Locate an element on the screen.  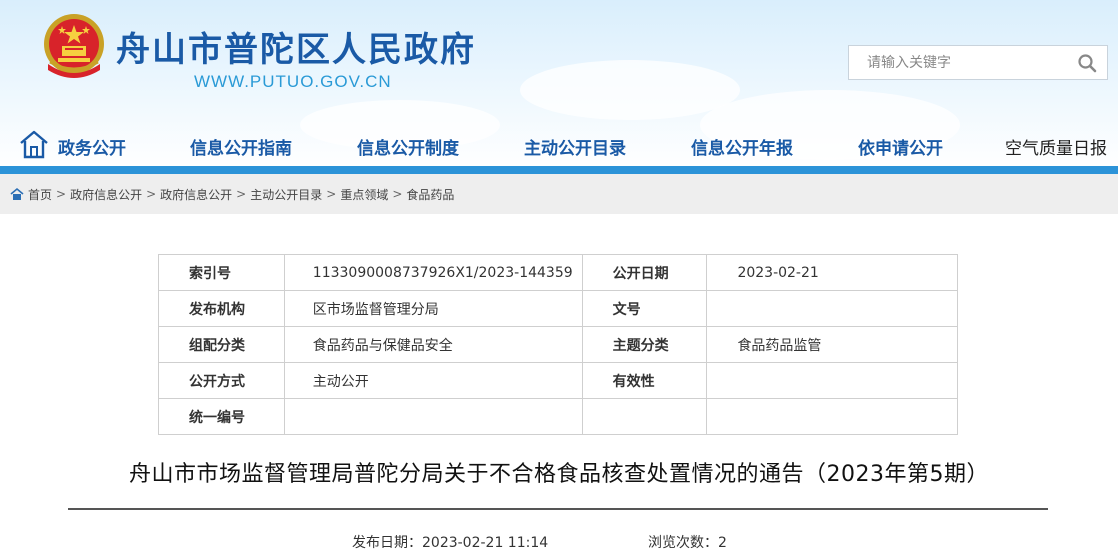
validity-label: 有效性 is located at coordinates (644, 380).